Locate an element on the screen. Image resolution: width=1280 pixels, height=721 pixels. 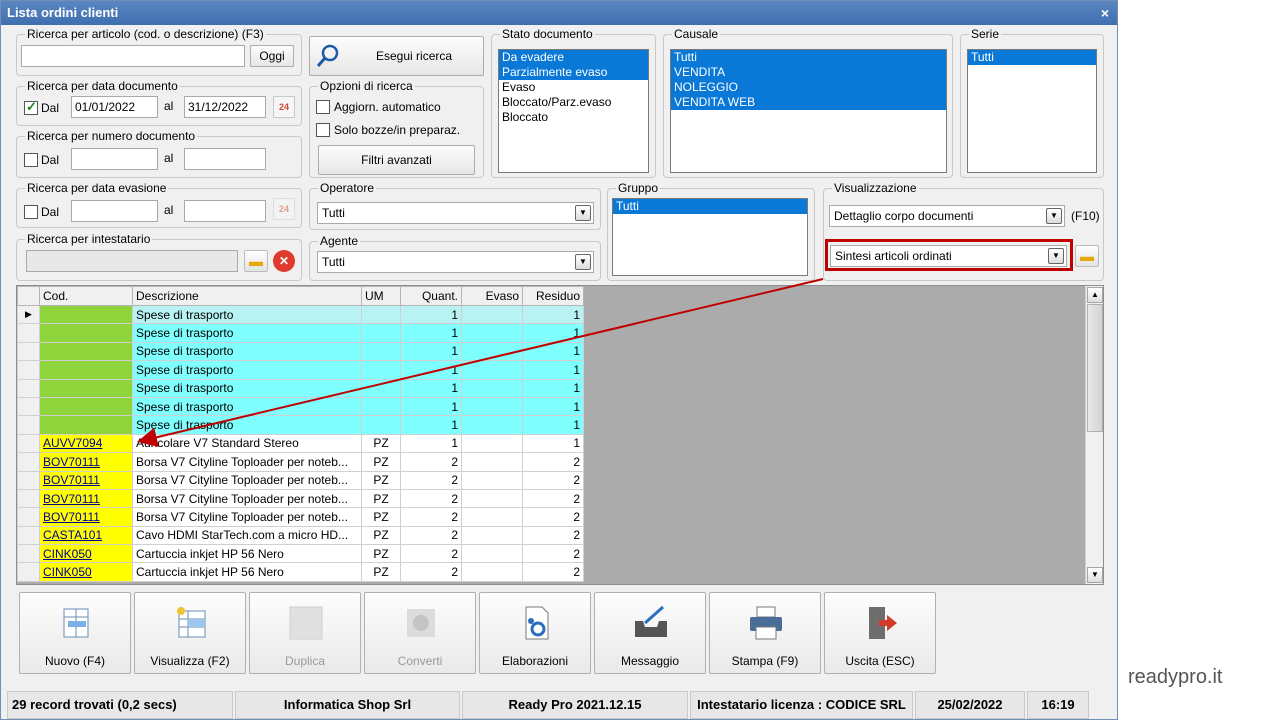
uscita-button: Uscita (ESC) is located at coordinates (880, 633).